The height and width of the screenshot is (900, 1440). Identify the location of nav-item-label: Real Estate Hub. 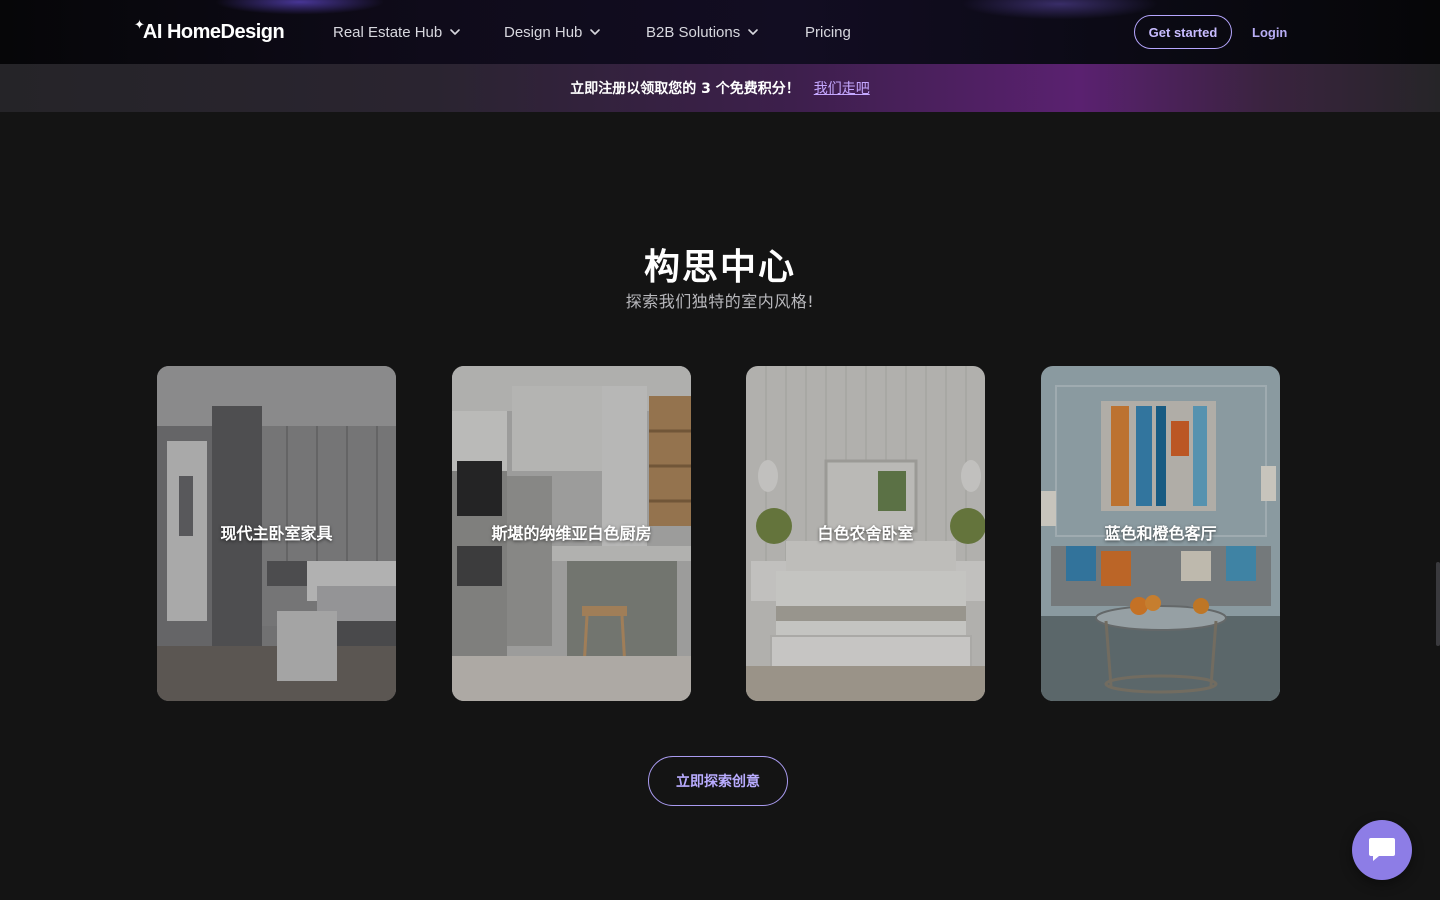
(388, 32).